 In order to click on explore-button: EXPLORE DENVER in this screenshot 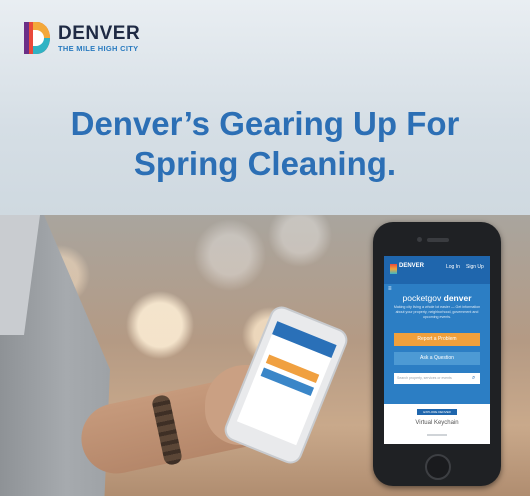, I will do `click(437, 412)`.